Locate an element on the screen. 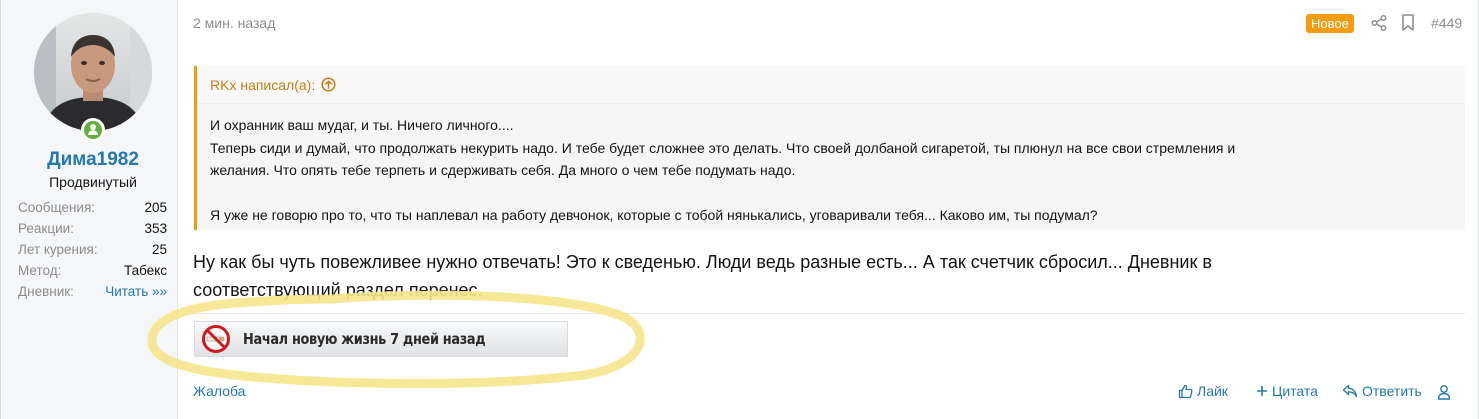 This screenshot has height=419, width=1479. new-badge: Новое is located at coordinates (1330, 23).